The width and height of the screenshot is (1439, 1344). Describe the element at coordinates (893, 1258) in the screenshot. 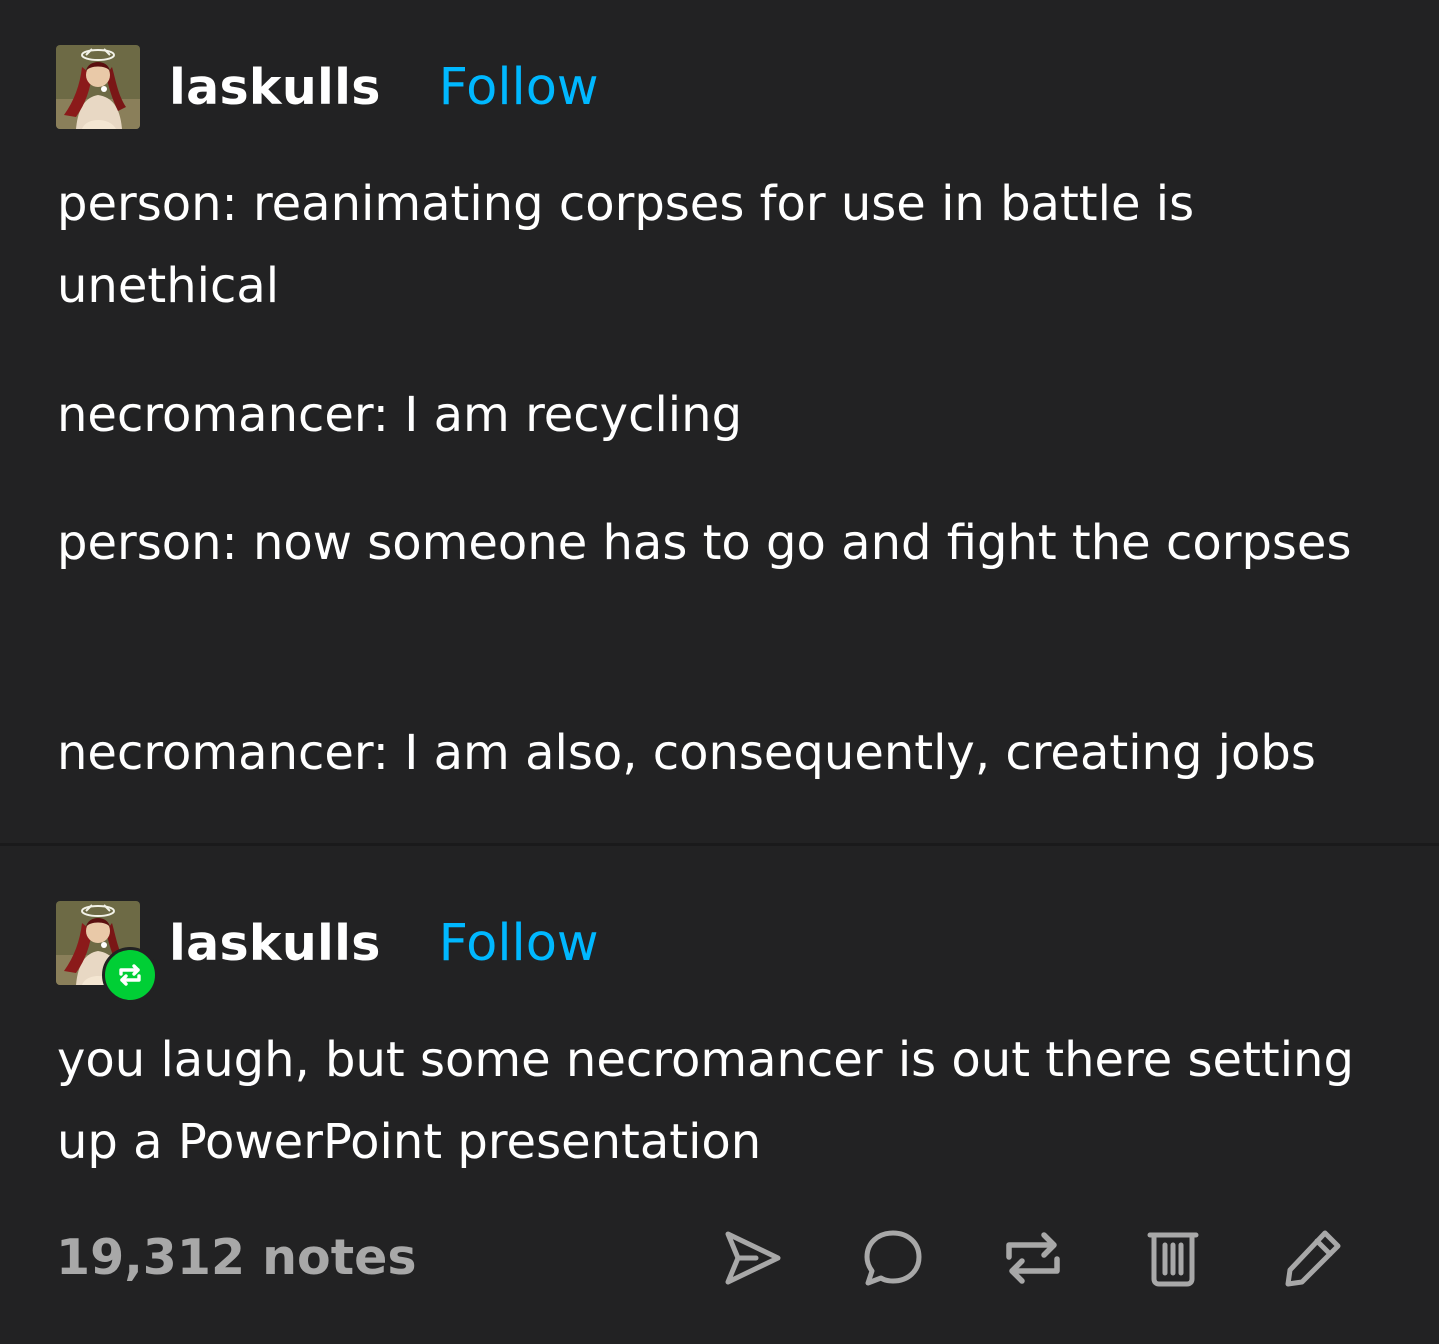

I see `reply-icon` at that location.